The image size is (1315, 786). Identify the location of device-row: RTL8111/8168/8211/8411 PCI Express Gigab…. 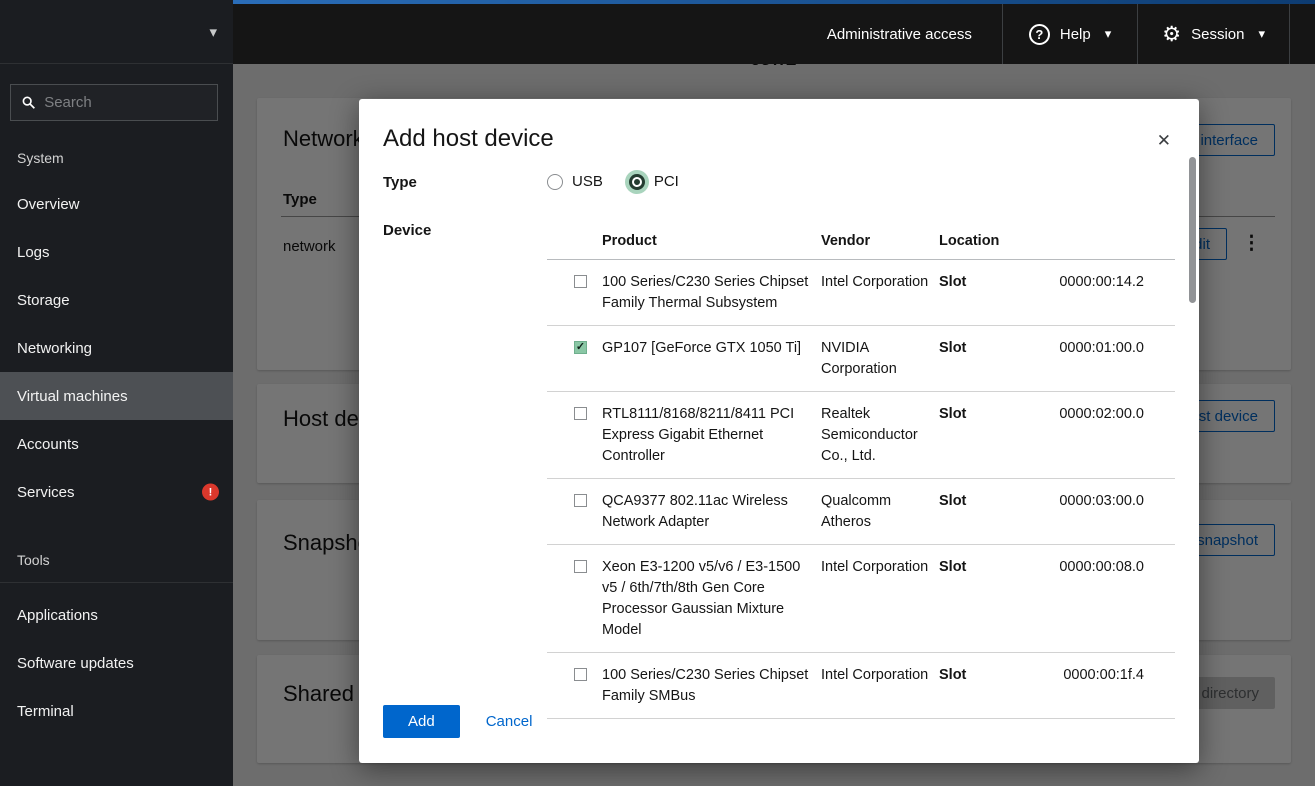
(861, 435).